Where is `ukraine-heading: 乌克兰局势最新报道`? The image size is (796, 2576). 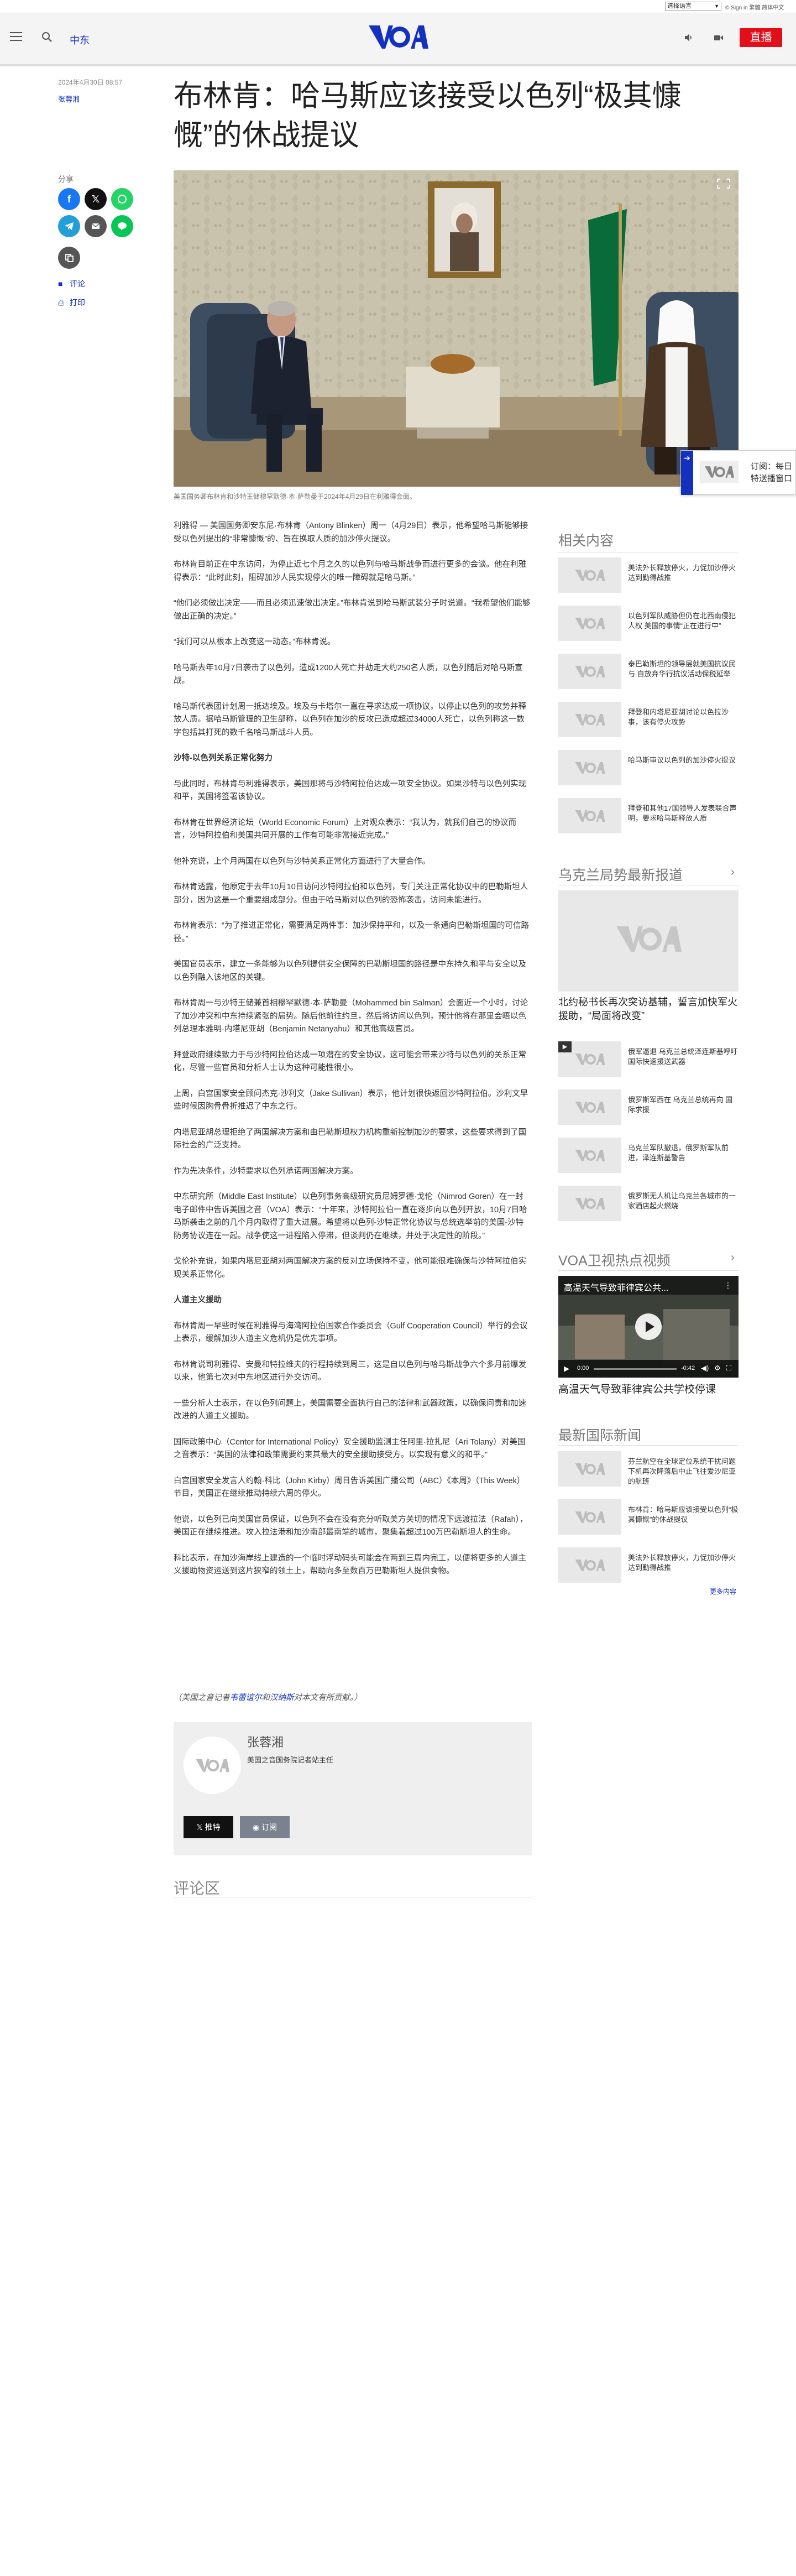
ukraine-heading: 乌克兰局势最新报道 is located at coordinates (621, 874).